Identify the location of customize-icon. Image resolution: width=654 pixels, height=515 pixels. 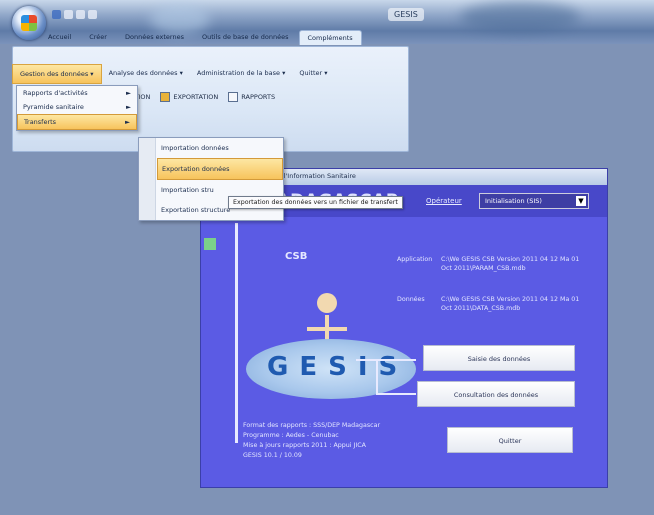
(92, 14).